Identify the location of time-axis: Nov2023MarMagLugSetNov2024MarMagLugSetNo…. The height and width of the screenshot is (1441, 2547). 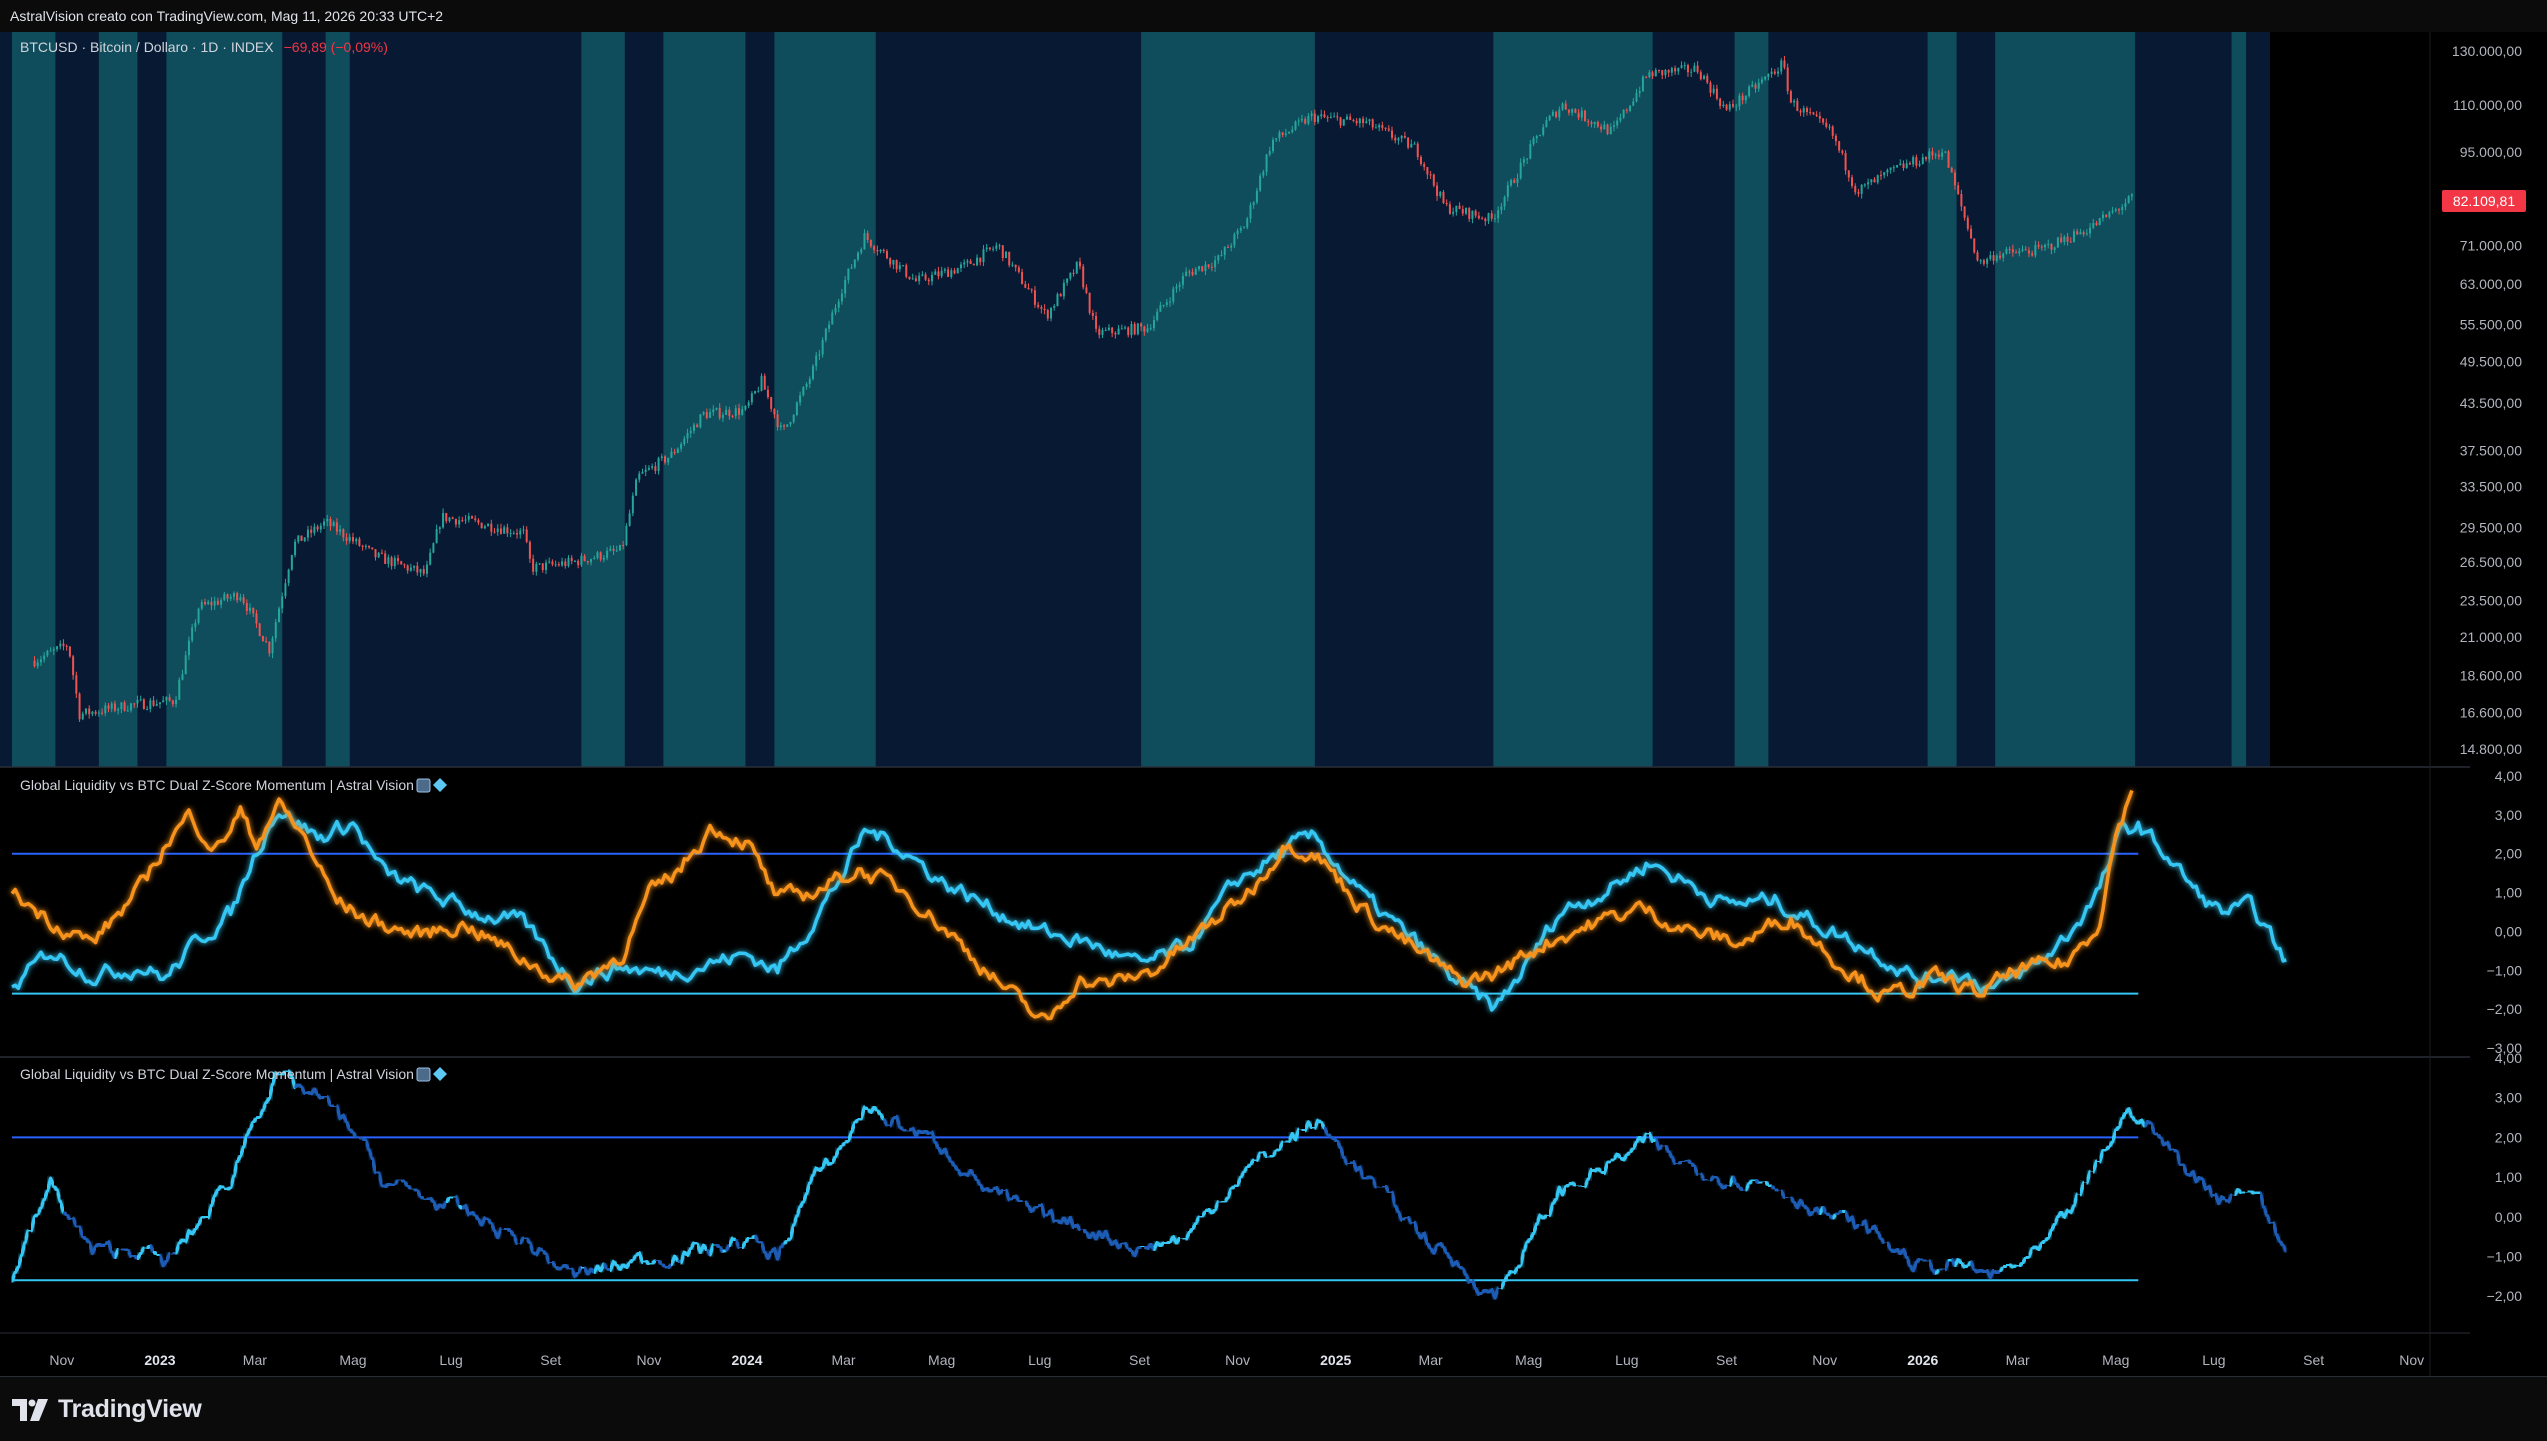
(1236, 1360).